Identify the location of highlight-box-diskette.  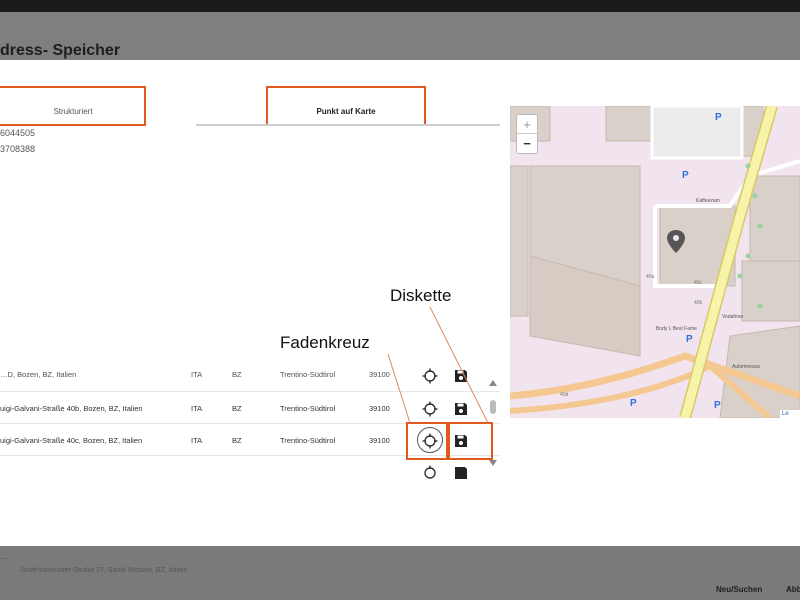
(470, 441).